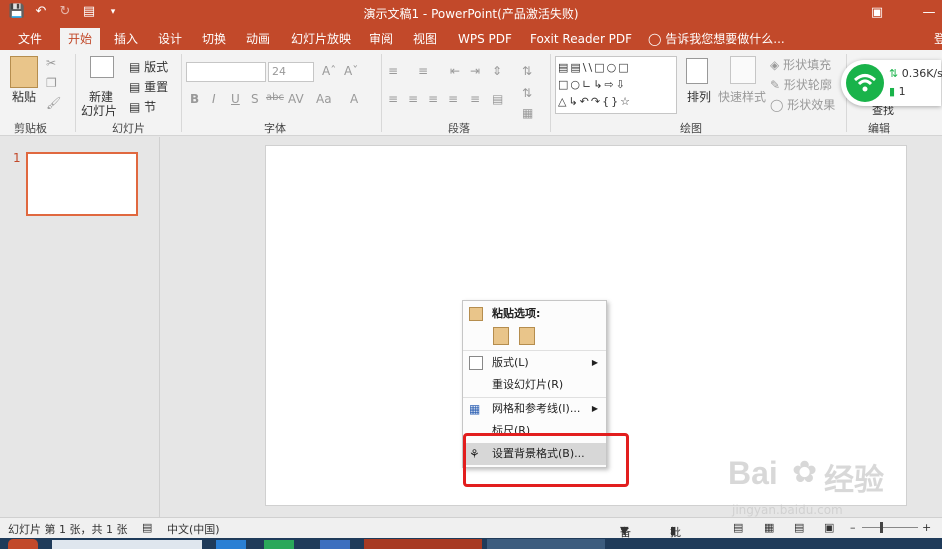 The width and height of the screenshot is (942, 549). I want to click on new-slide-label-2: 幻灯片, so click(99, 110).